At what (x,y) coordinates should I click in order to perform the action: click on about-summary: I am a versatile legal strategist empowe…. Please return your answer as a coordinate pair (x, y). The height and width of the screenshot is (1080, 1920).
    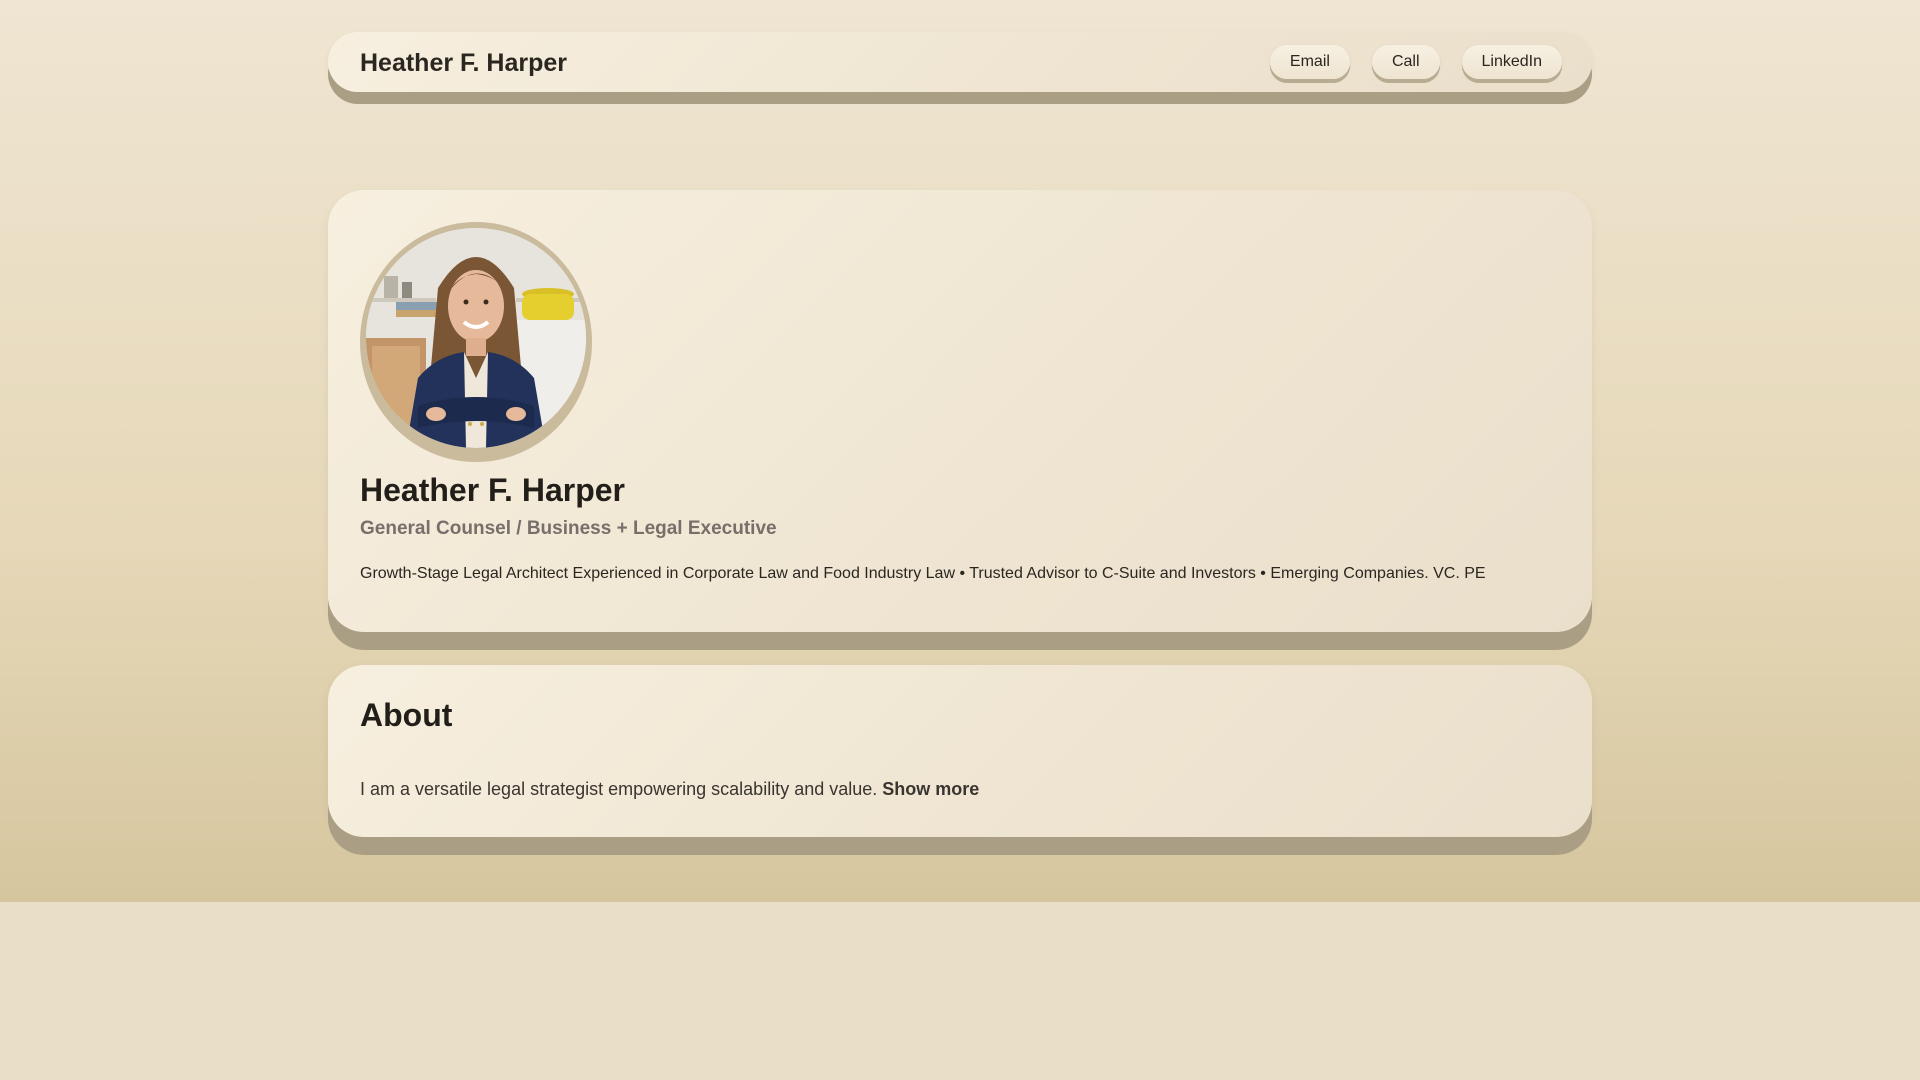
    Looking at the image, I should click on (619, 789).